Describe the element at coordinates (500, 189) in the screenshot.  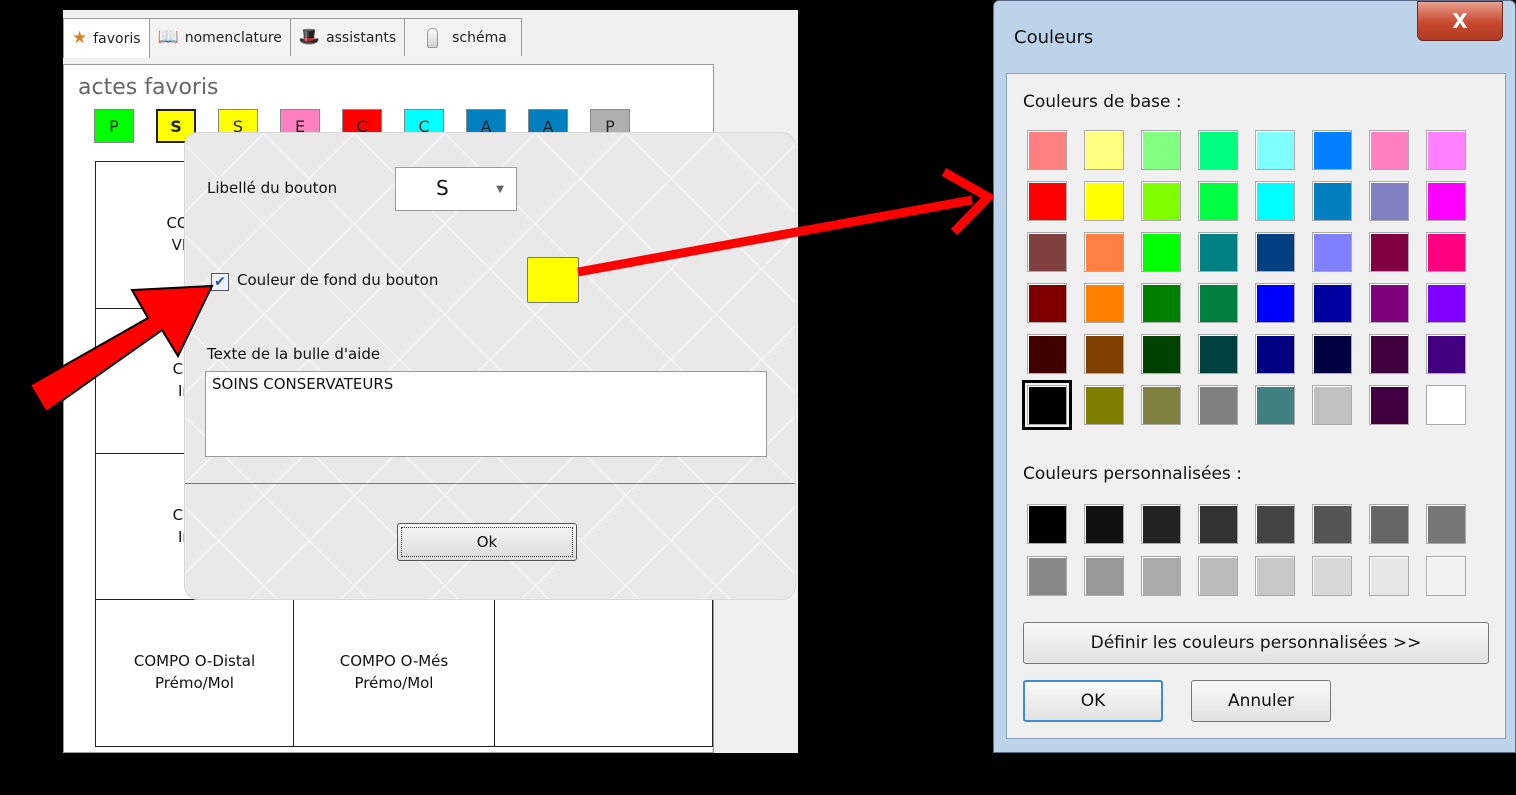
I see `chevron-down-icon: ▼` at that location.